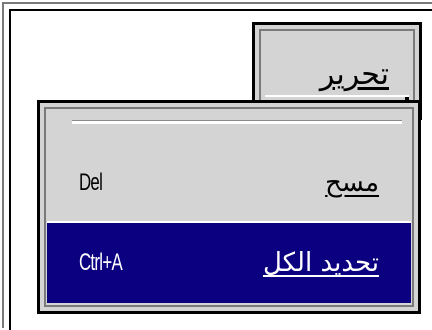  I want to click on edit-menu-label: تحرير, so click(354, 74).